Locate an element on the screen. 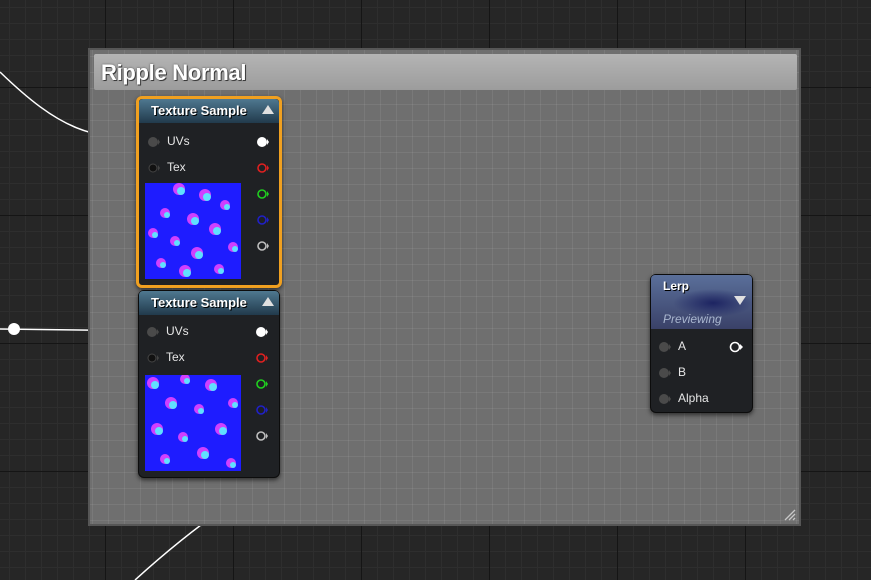 This screenshot has height=580, width=871. reroute-node is located at coordinates (14, 330).